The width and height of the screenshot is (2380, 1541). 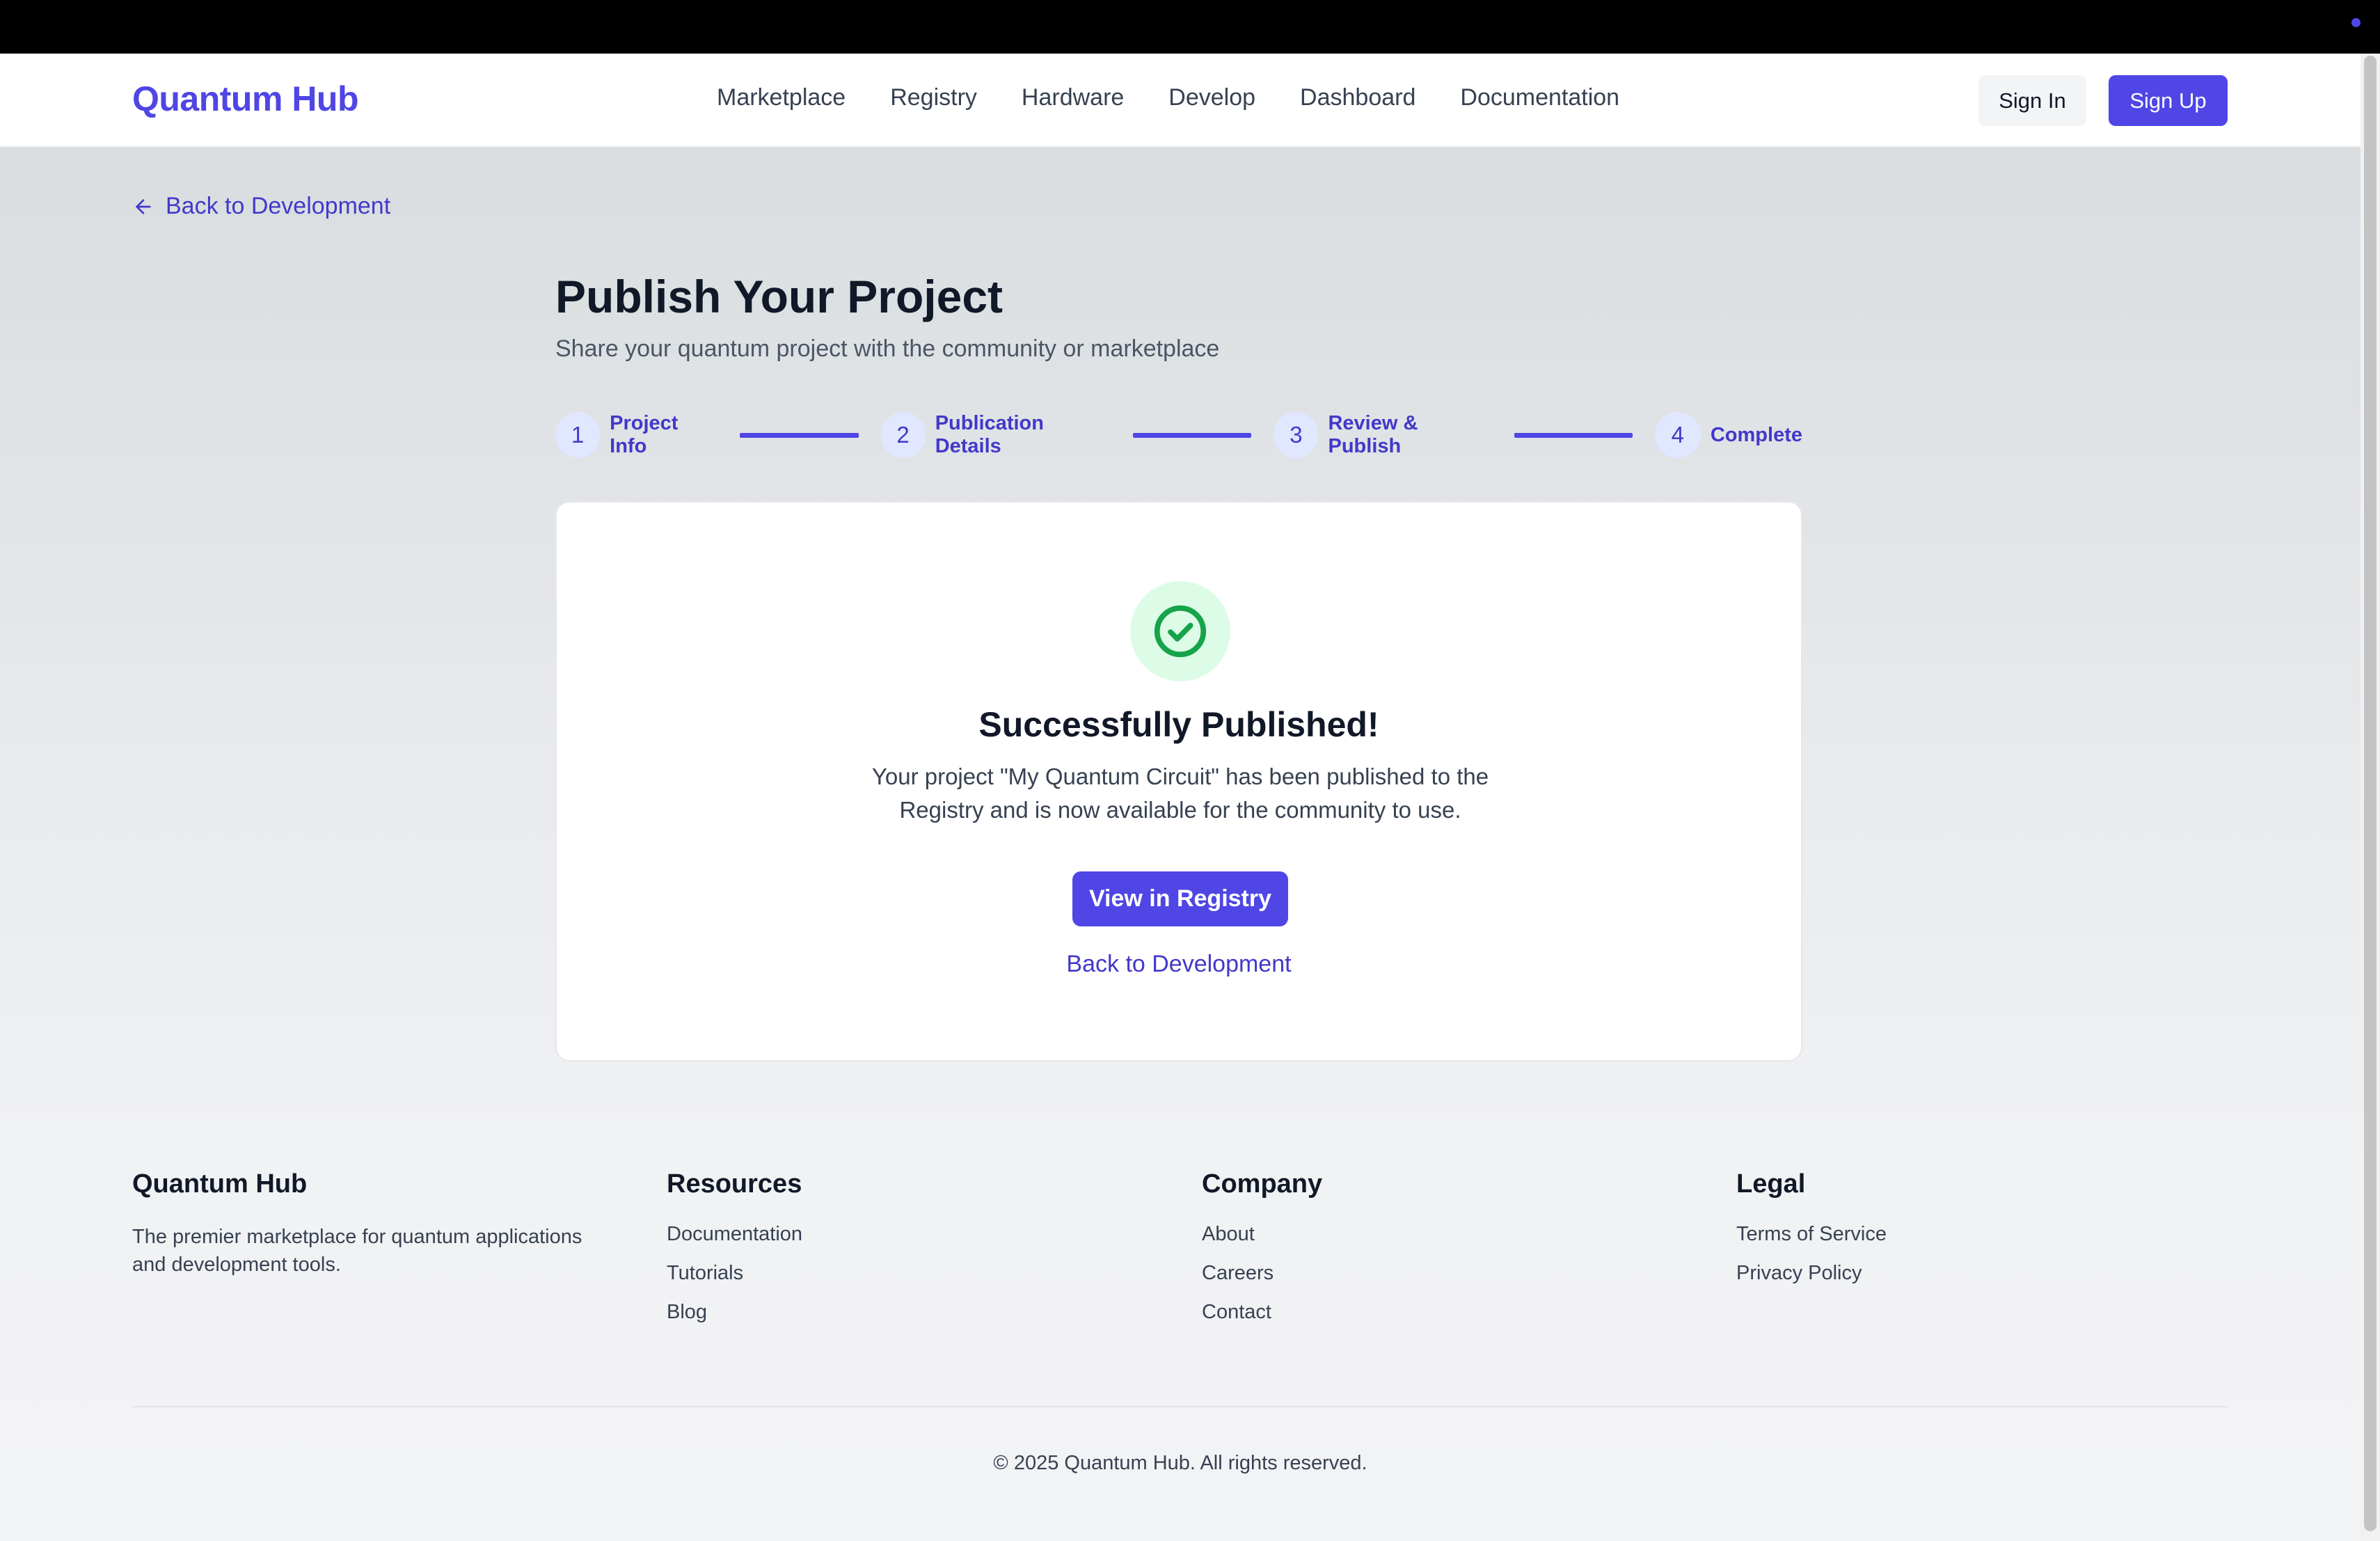 What do you see at coordinates (2370, 793) in the screenshot?
I see `scrollbar-thumb` at bounding box center [2370, 793].